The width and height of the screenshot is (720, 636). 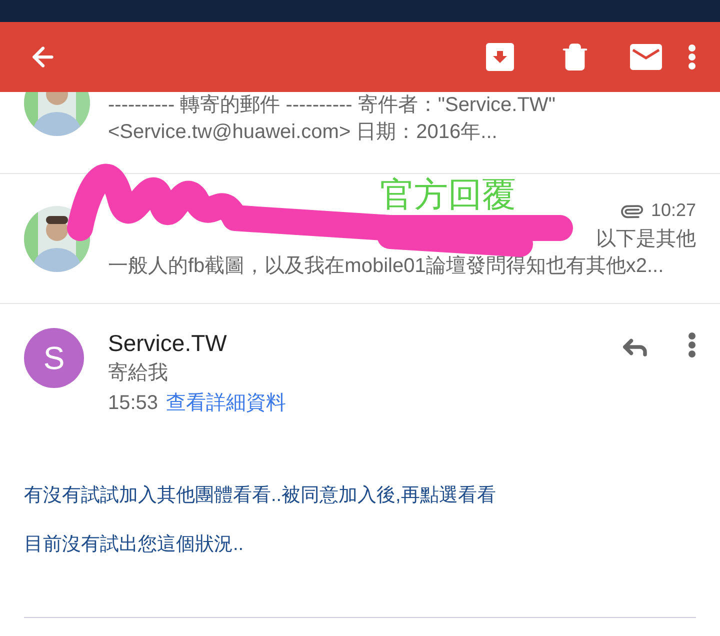 I want to click on archive-button, so click(x=500, y=57).